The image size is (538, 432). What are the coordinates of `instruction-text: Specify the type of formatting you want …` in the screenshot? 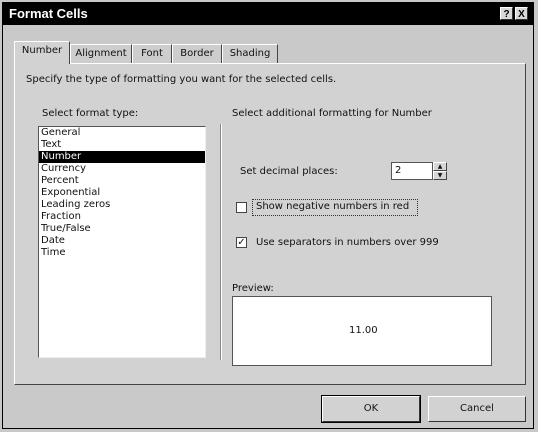 It's located at (181, 79).